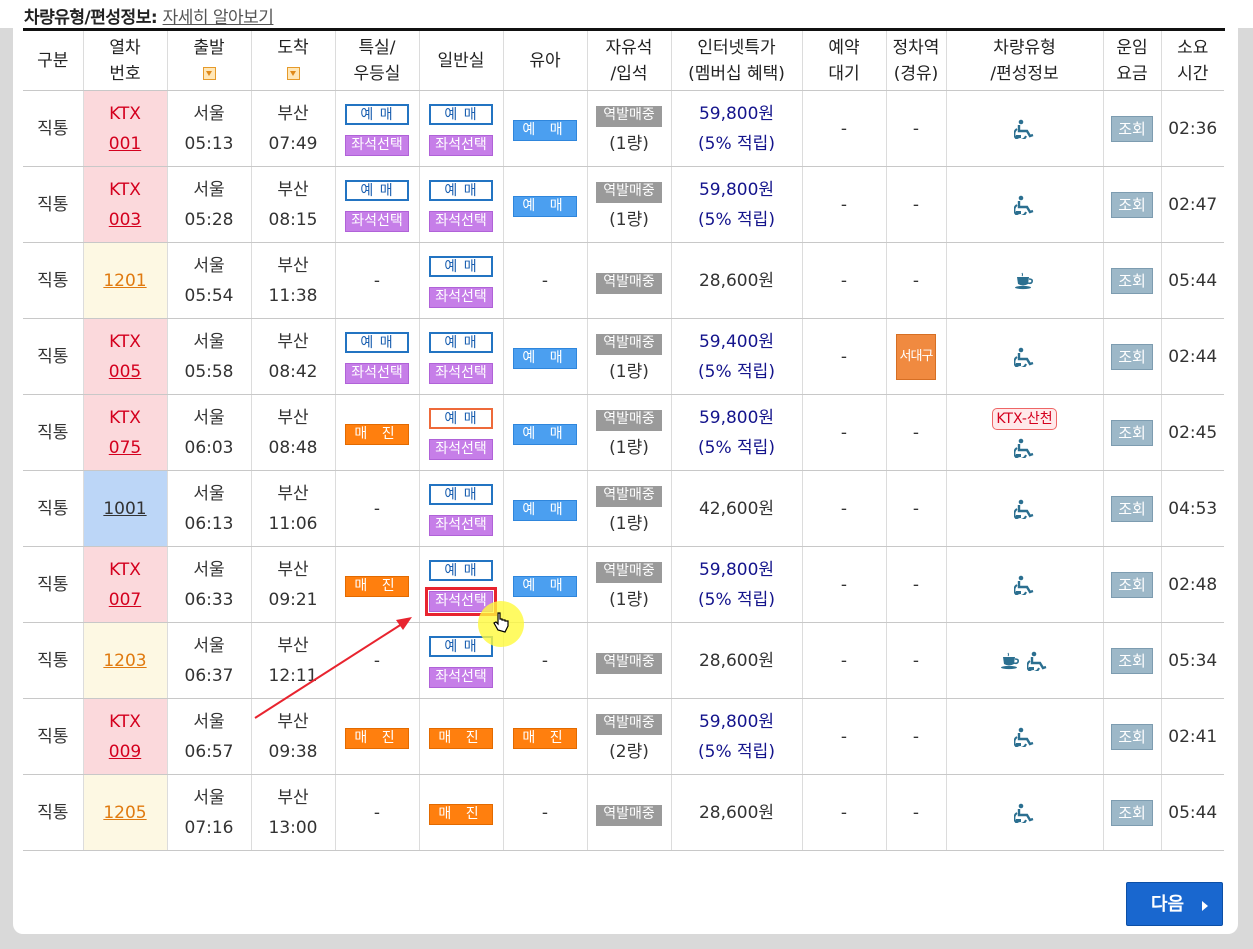  What do you see at coordinates (293, 827) in the screenshot?
I see `arrival-time: 13:00` at bounding box center [293, 827].